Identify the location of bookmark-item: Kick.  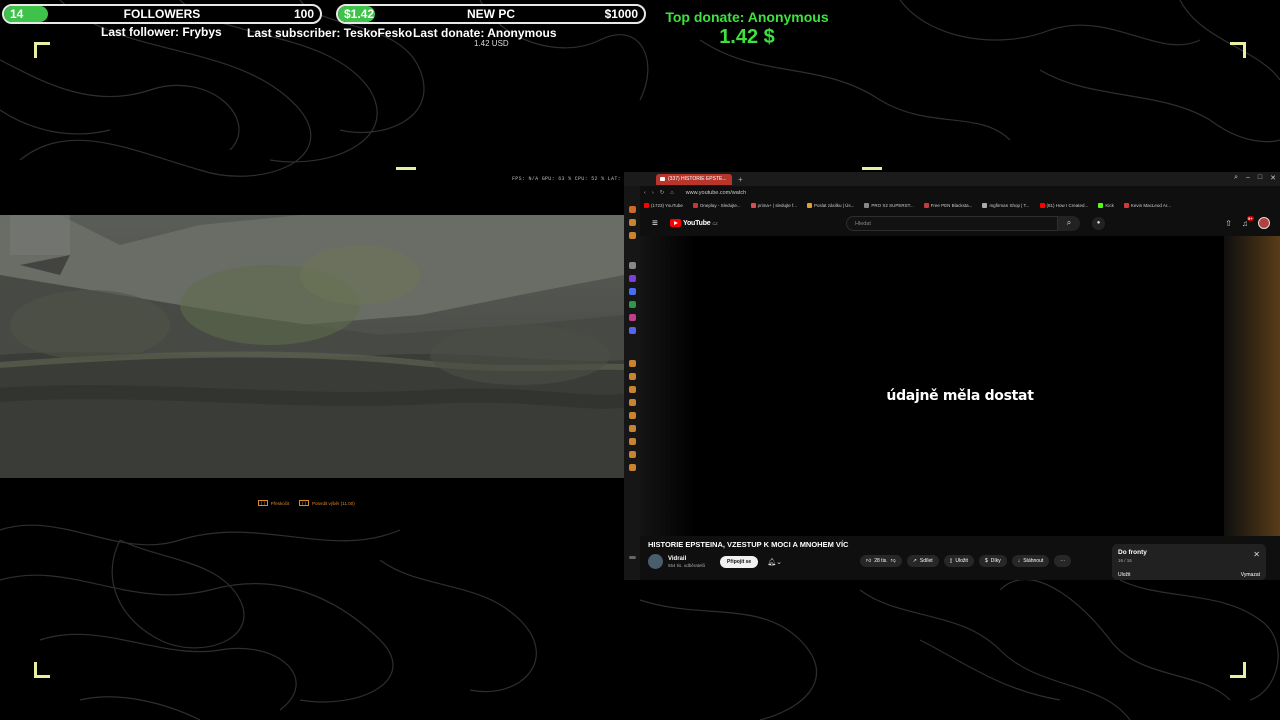
(1106, 205).